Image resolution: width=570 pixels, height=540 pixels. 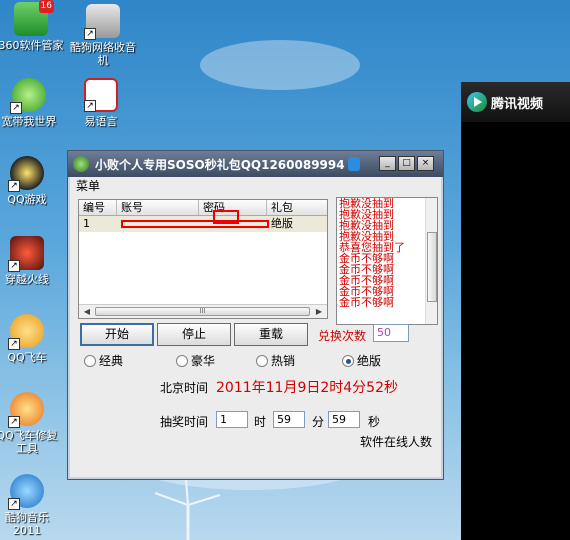 What do you see at coordinates (86, 223) in the screenshot?
I see `cell-id: 1` at bounding box center [86, 223].